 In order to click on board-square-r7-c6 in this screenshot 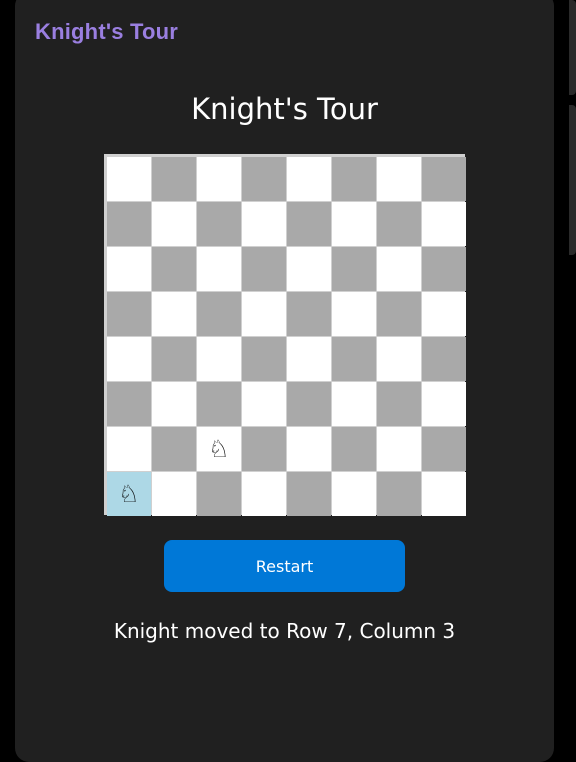, I will do `click(354, 449)`.